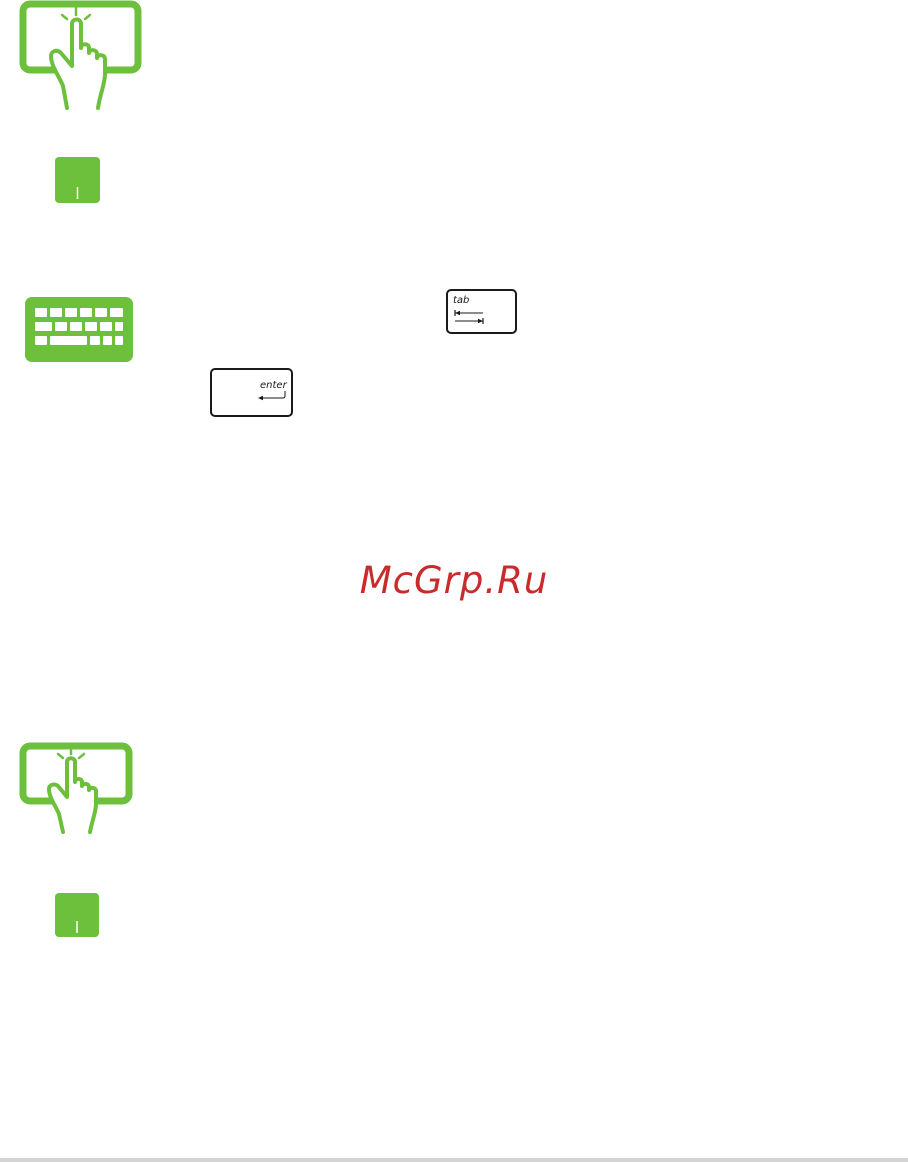 The width and height of the screenshot is (908, 1162). What do you see at coordinates (272, 396) in the screenshot?
I see `enter-arrow-icon` at bounding box center [272, 396].